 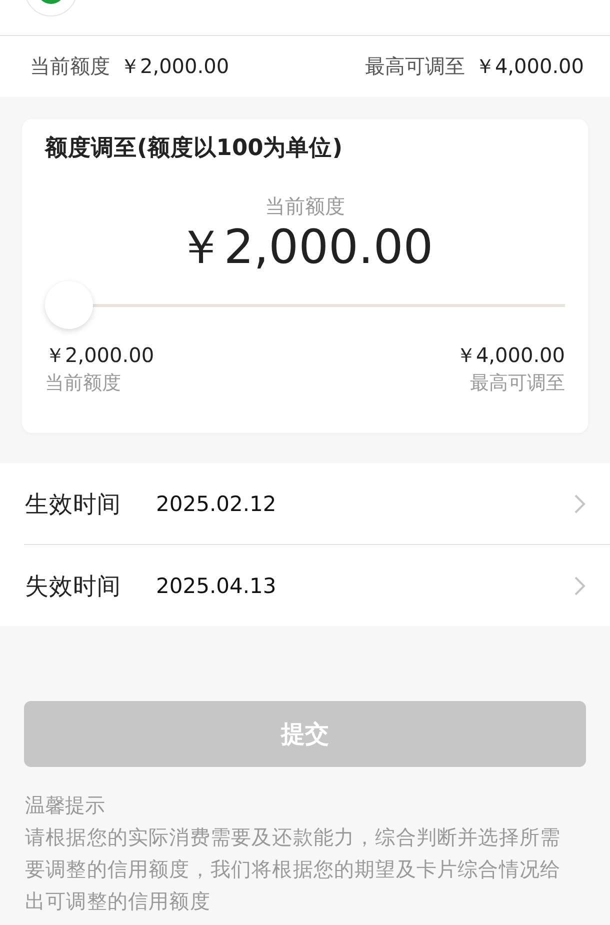 I want to click on min-value: ￥2,000.00, so click(x=99, y=355).